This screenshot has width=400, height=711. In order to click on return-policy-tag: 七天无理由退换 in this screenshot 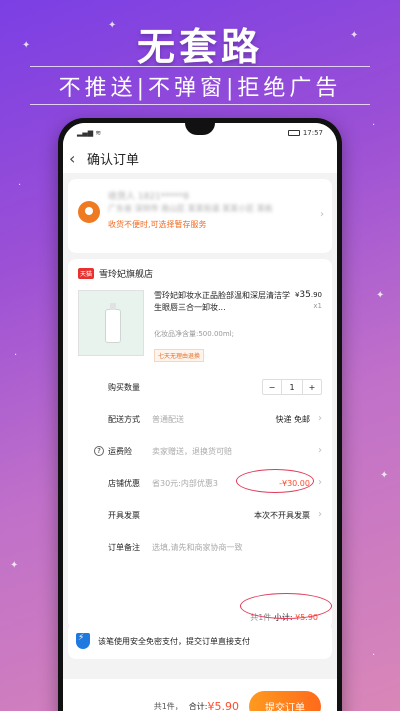, I will do `click(179, 355)`.